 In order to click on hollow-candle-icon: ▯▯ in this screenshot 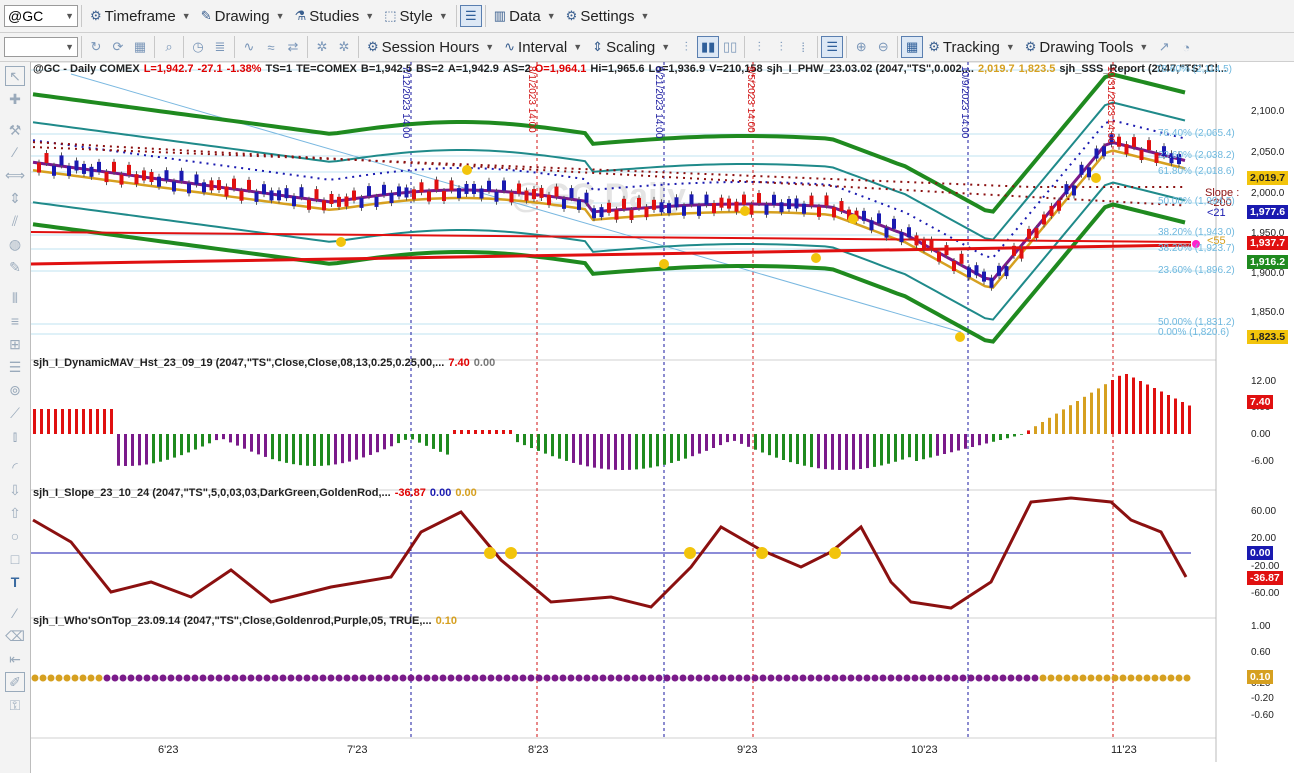, I will do `click(730, 47)`.